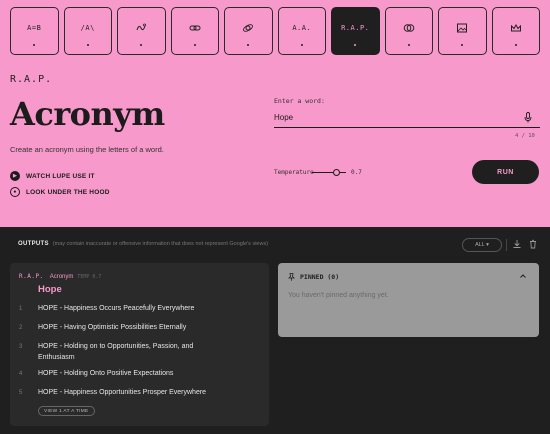 This screenshot has height=434, width=550. I want to click on word-input-label: Enter a word:, so click(299, 101).